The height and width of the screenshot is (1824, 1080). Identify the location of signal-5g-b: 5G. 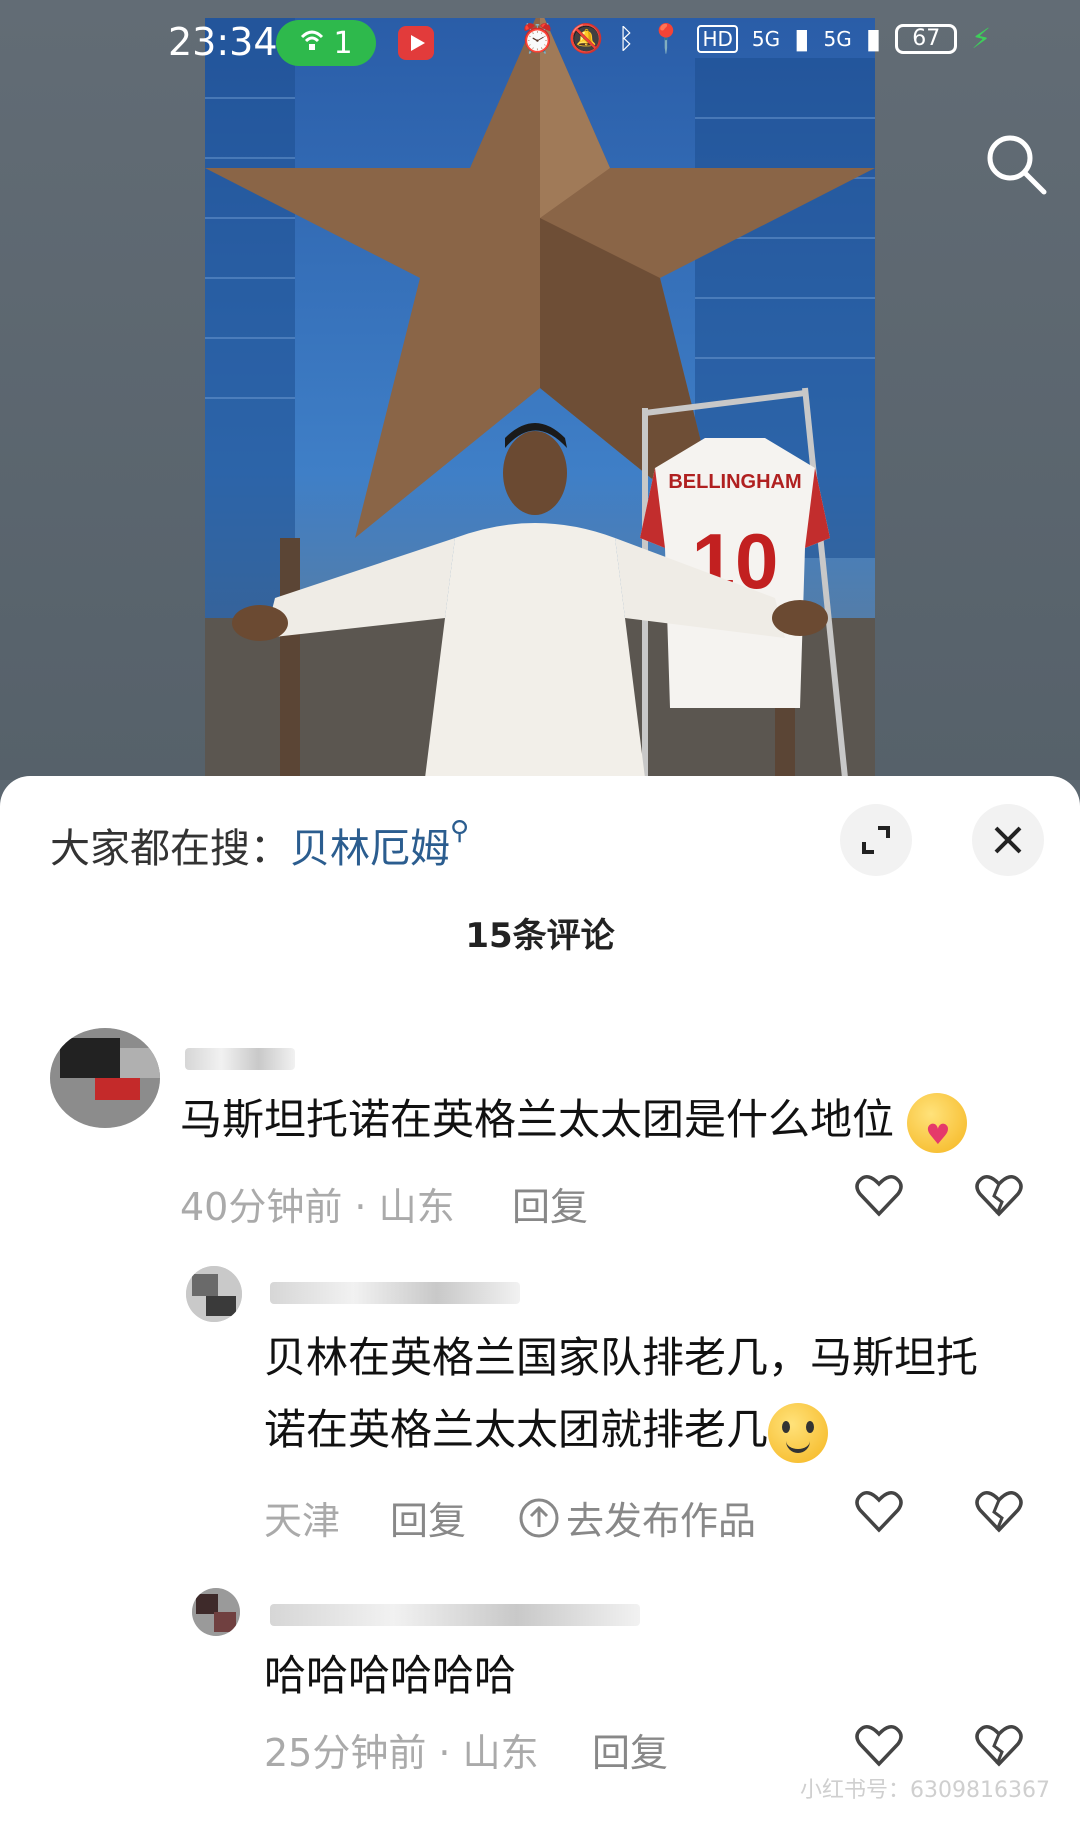
(837, 38).